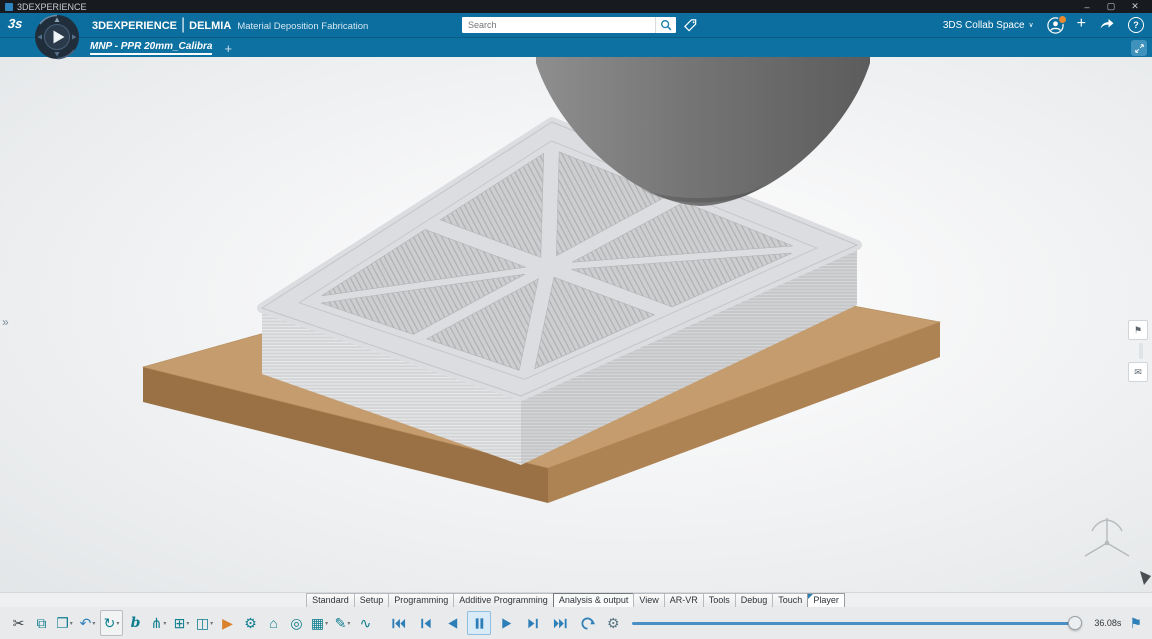 This screenshot has width=1152, height=639. I want to click on side-message-button: ✉, so click(1138, 372).